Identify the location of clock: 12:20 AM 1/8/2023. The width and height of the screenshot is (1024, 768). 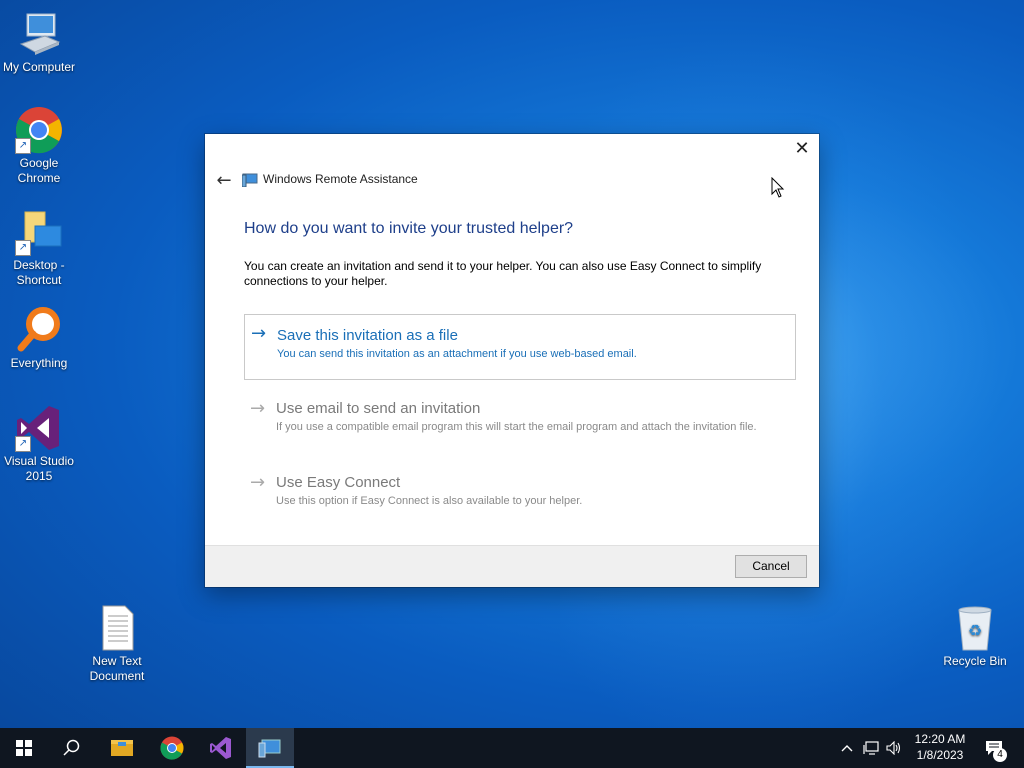
(940, 747).